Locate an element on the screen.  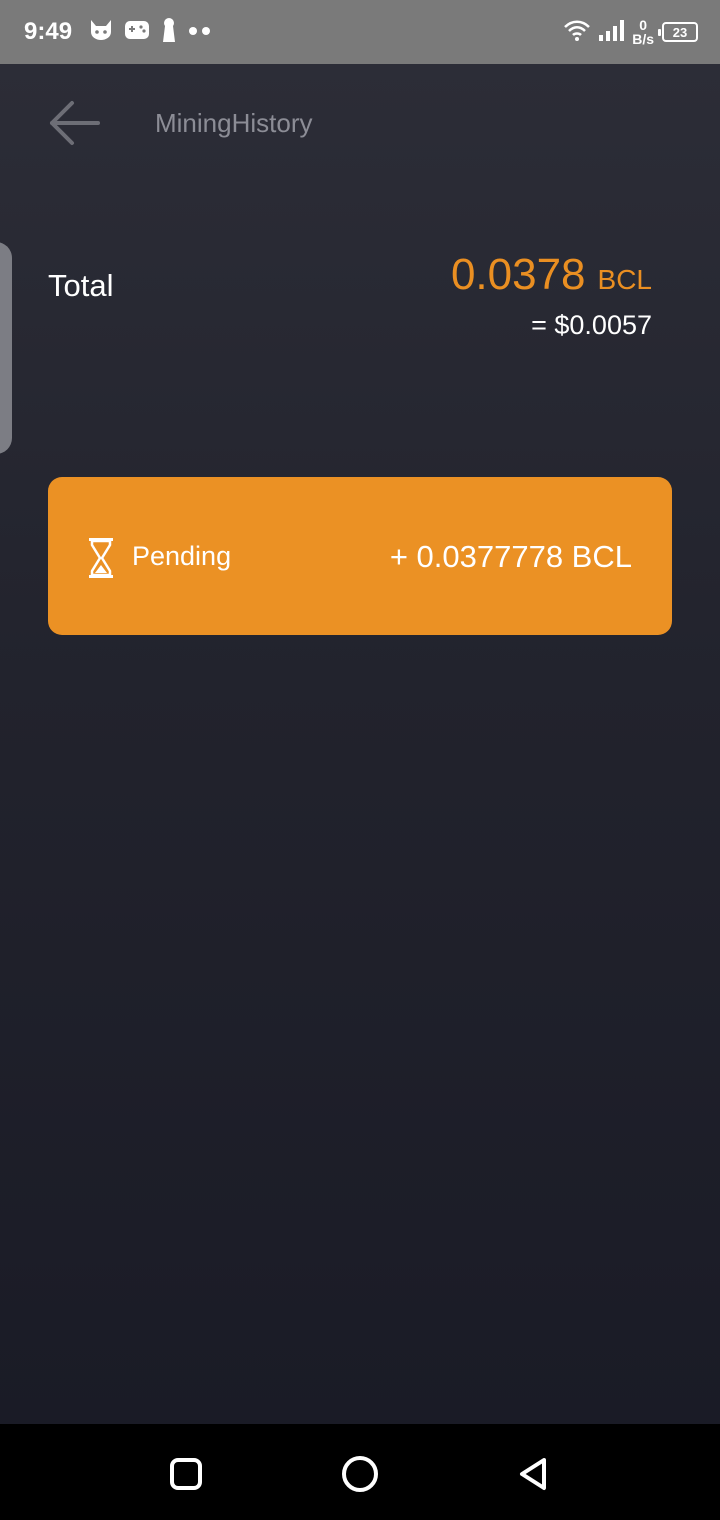
net-speed: 0 B/s is located at coordinates (643, 32).